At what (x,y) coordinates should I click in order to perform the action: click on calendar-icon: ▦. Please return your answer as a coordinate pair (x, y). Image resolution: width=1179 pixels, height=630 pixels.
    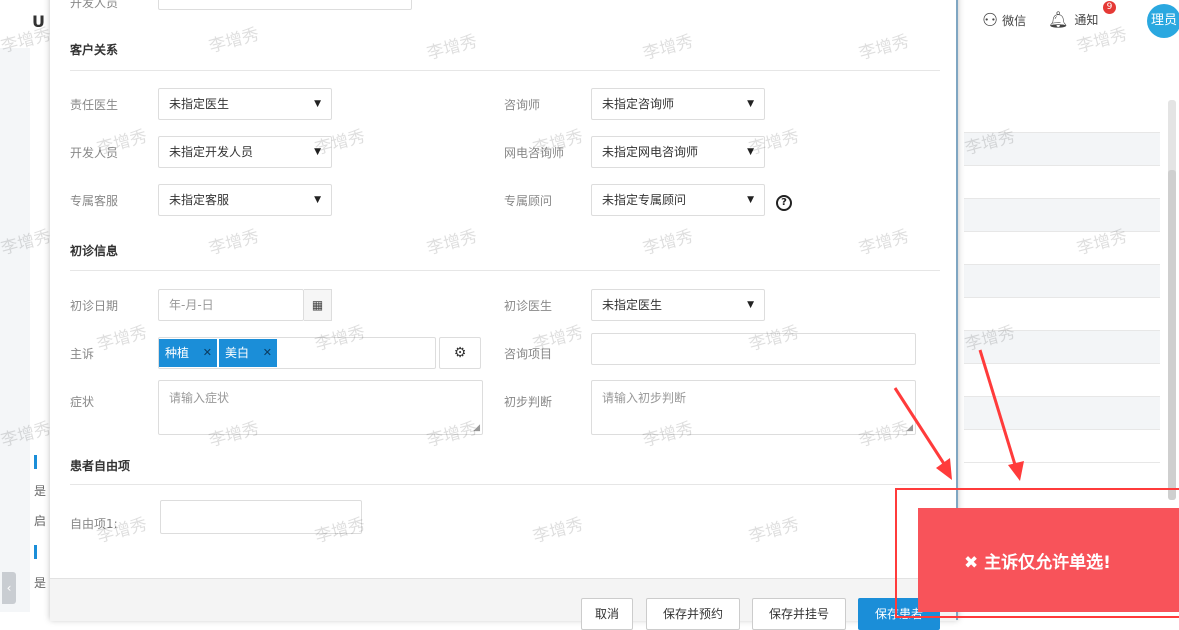
    Looking at the image, I should click on (318, 305).